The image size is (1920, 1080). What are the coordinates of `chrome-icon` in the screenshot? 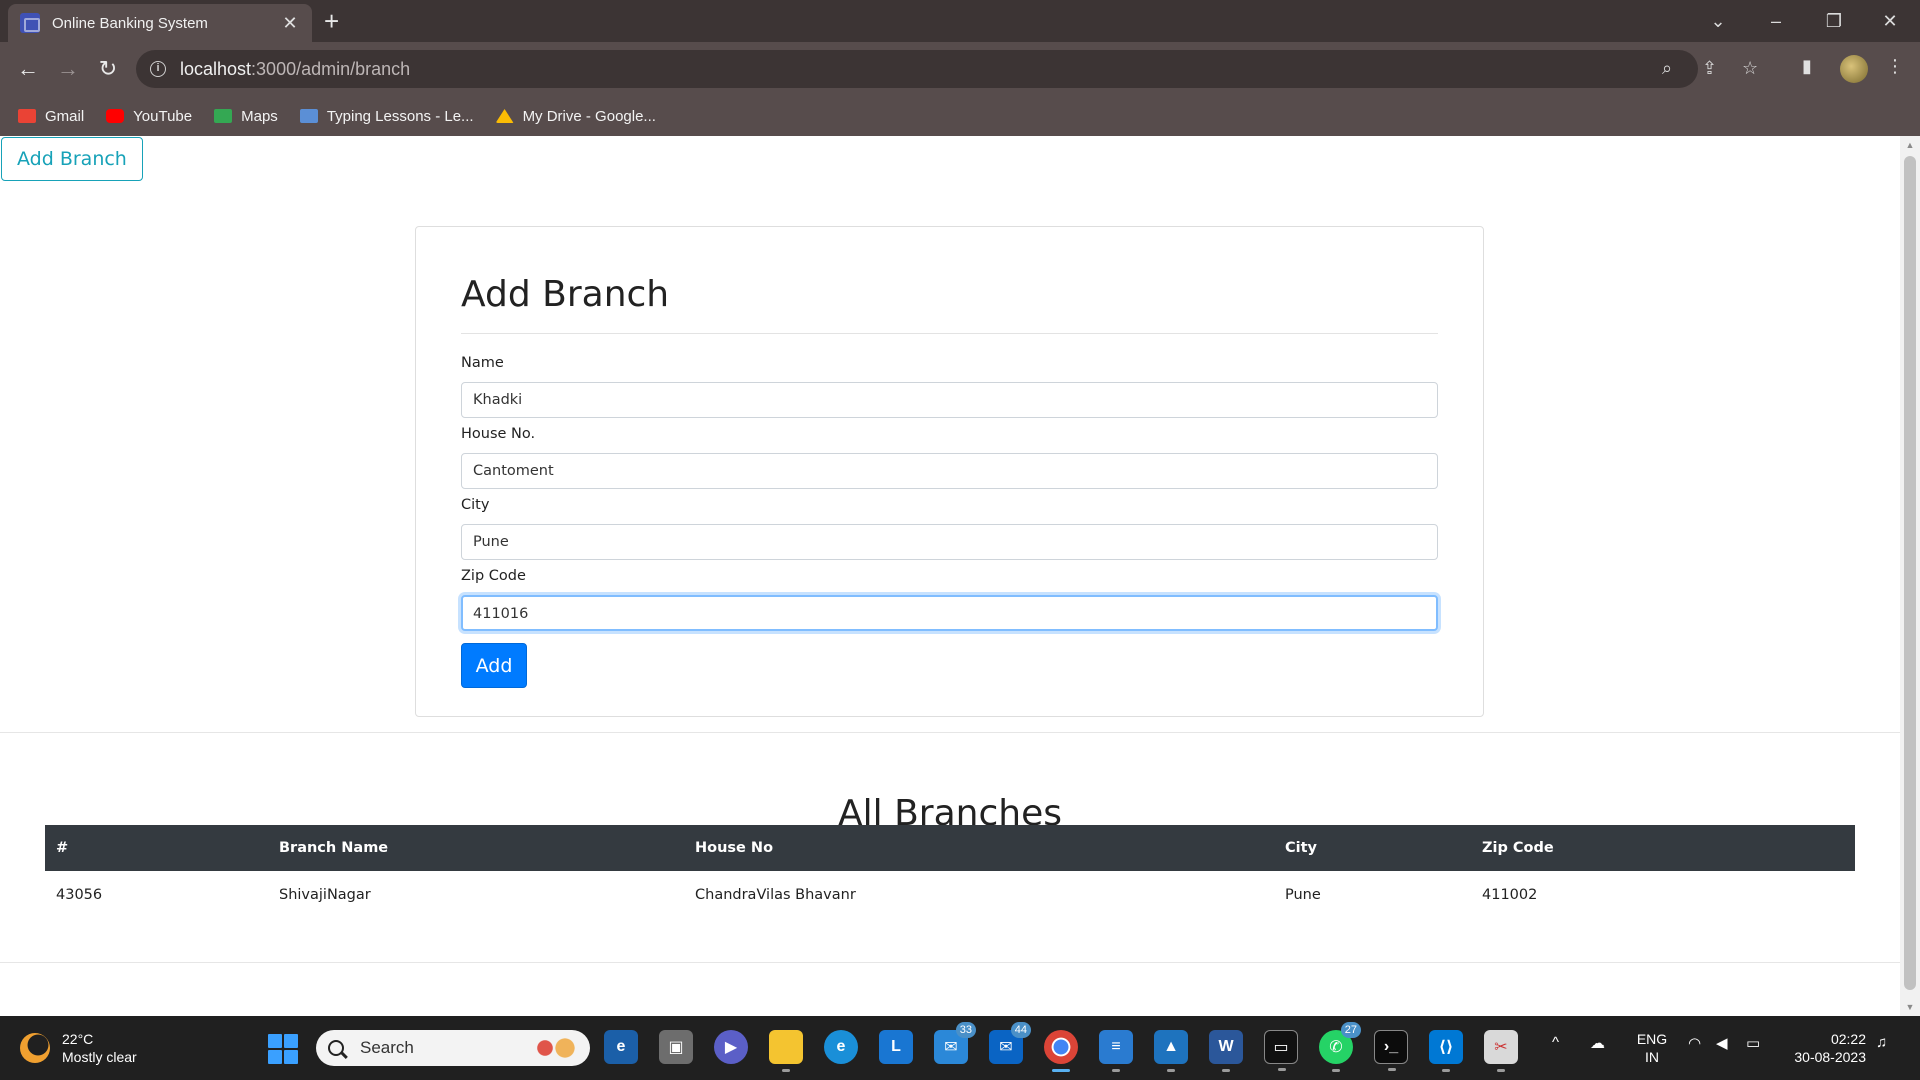 It's located at (1061, 1051).